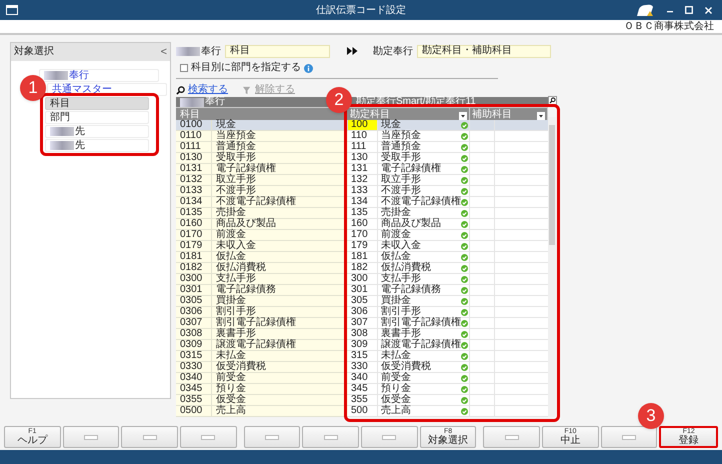  What do you see at coordinates (194, 301) in the screenshot?
I see `table-cell: 0305` at bounding box center [194, 301].